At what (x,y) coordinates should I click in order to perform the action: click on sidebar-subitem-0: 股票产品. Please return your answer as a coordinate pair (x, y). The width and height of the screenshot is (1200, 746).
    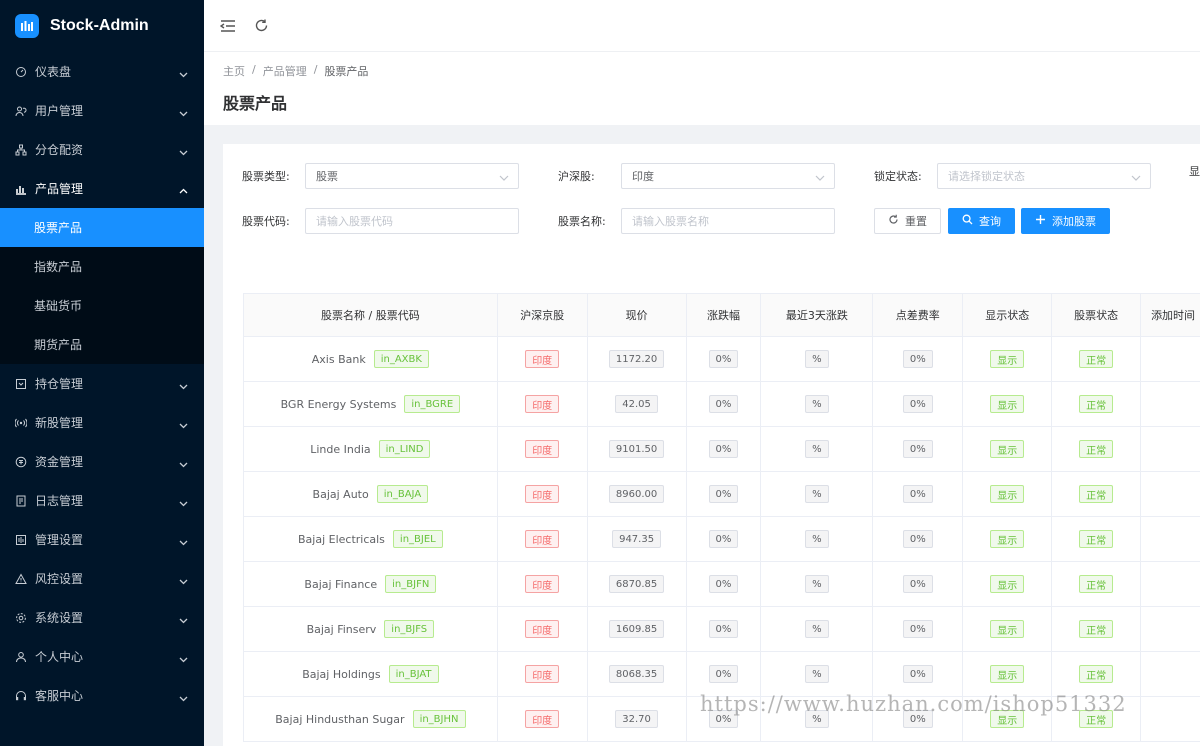
    Looking at the image, I should click on (102, 227).